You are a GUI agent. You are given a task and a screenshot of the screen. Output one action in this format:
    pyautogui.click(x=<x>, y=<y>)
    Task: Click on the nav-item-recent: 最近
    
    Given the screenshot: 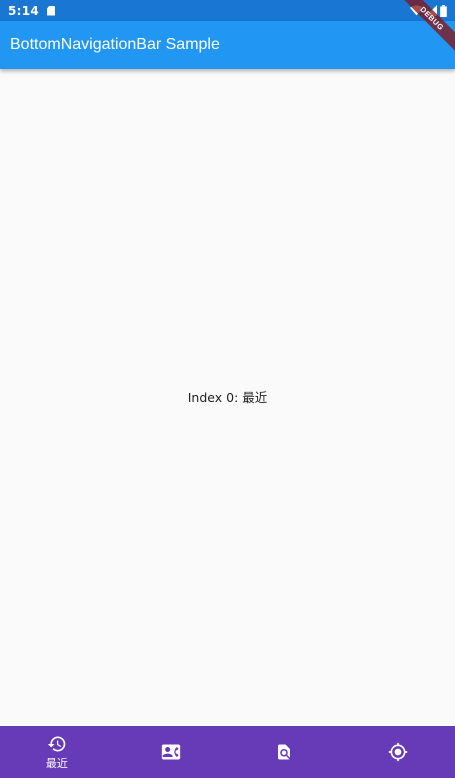 What is the action you would take?
    pyautogui.click(x=57, y=752)
    